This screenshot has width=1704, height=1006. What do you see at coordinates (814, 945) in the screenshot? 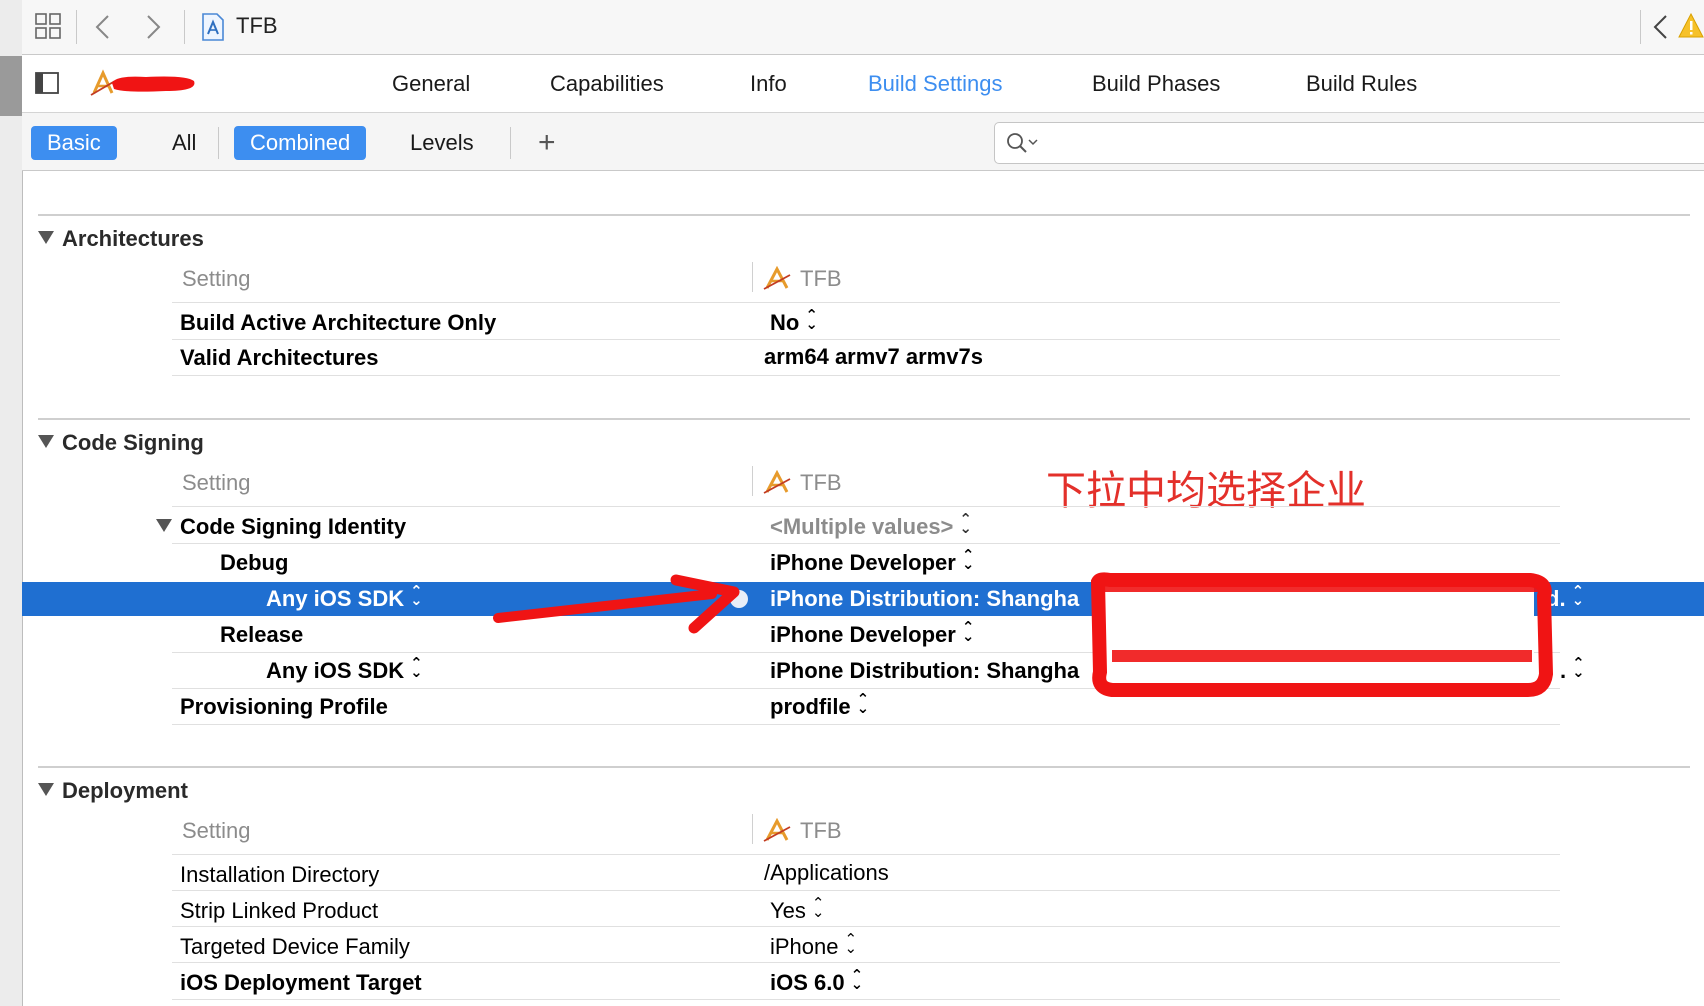
I see `setting-value-popup: iPhone ⌃ ⌄` at bounding box center [814, 945].